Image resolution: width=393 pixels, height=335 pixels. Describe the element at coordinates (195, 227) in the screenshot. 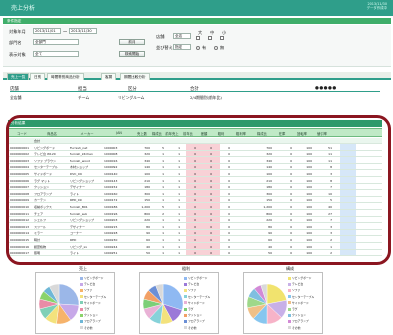

I see `table-row: 0000000013 スツール デザイナー 1000215 80 1 1 0 0 0 80 0 100 3` at that location.